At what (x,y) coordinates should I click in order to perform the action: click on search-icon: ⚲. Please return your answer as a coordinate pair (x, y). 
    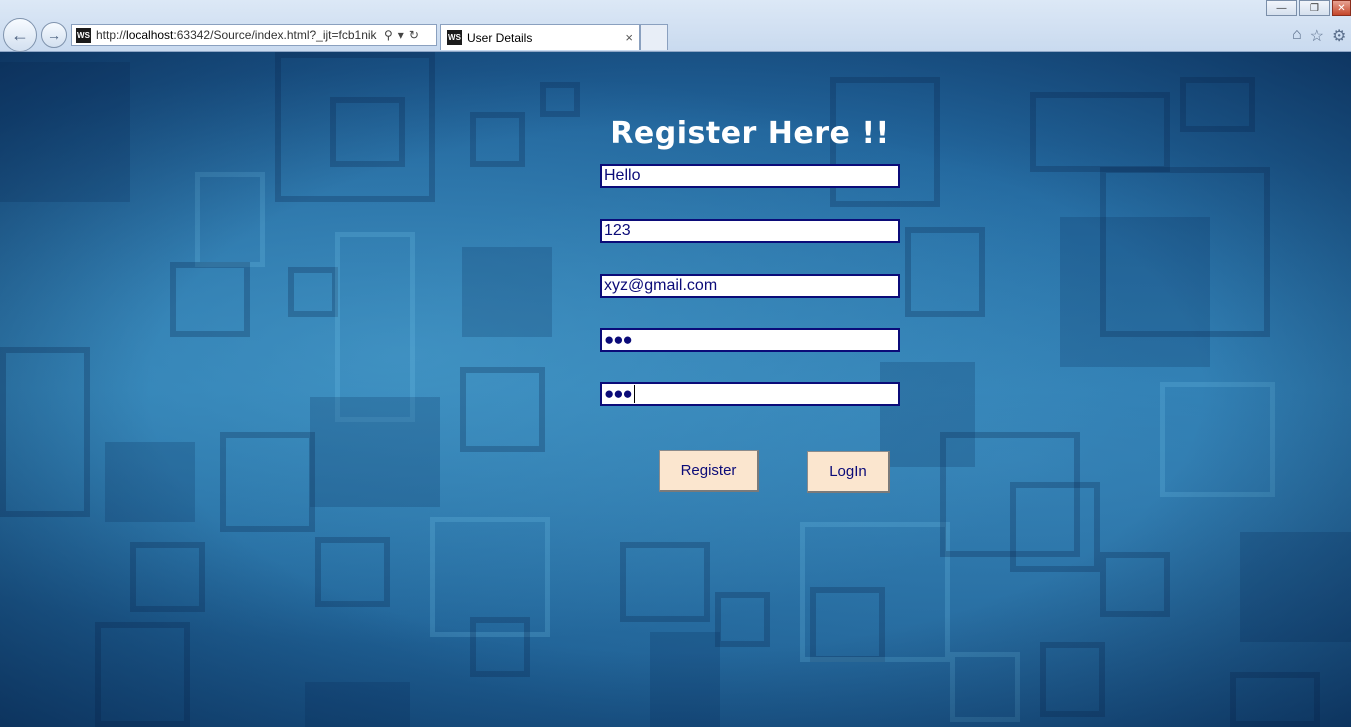
    Looking at the image, I should click on (388, 35).